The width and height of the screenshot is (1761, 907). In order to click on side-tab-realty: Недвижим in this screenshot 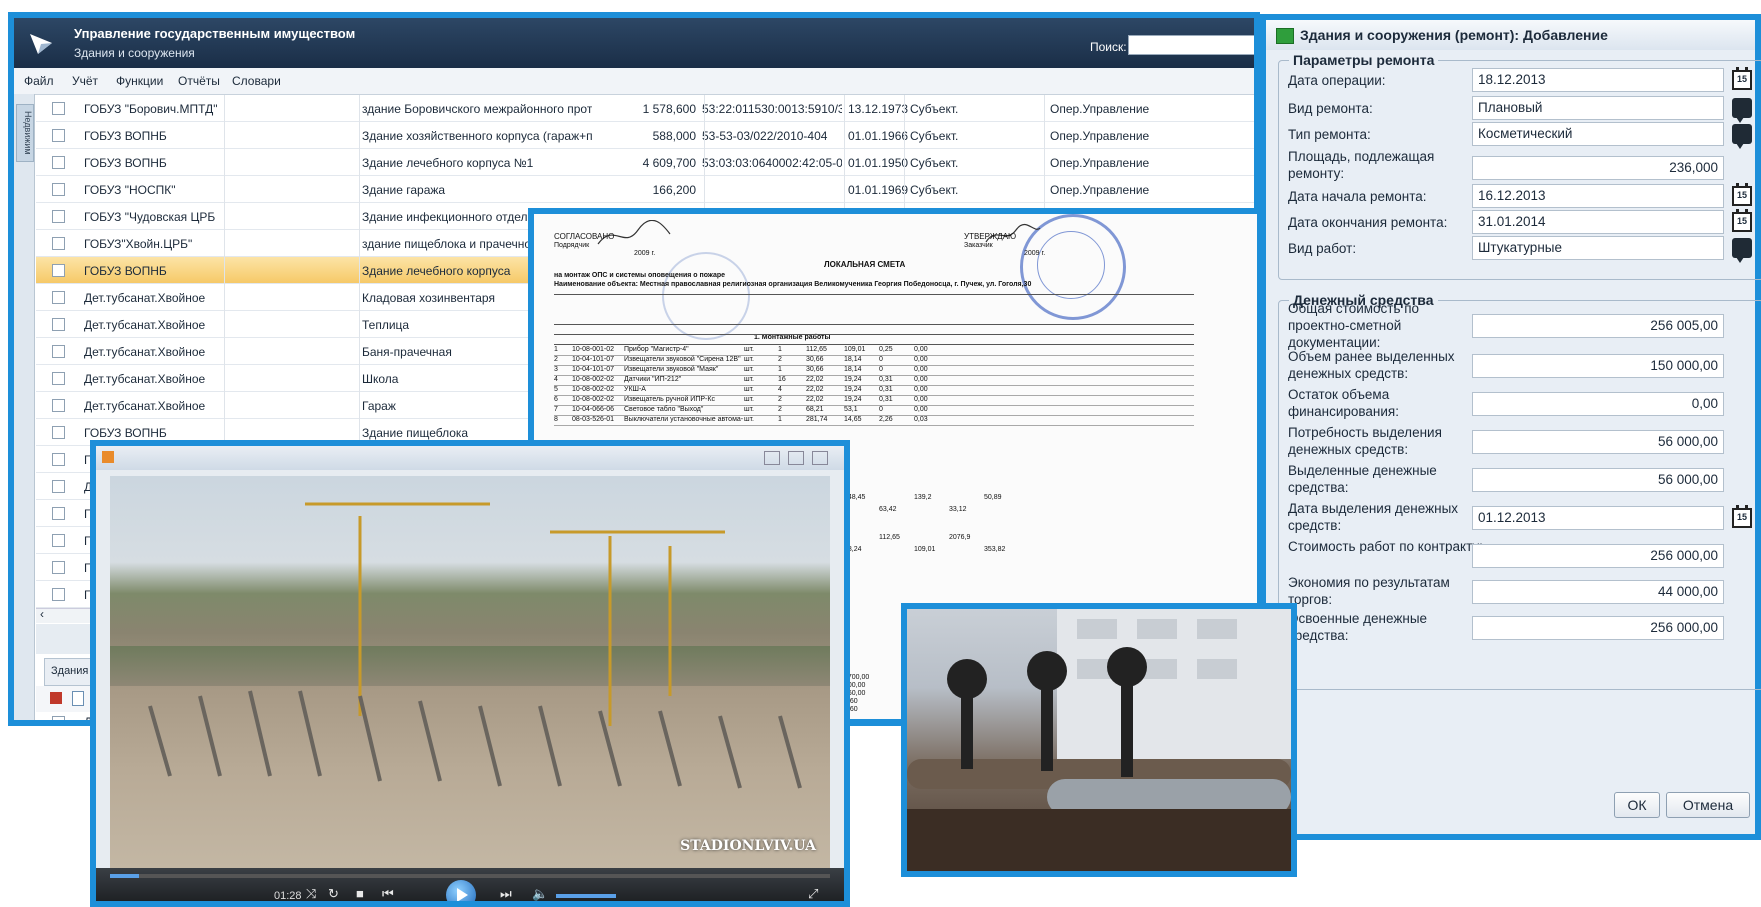, I will do `click(25, 133)`.